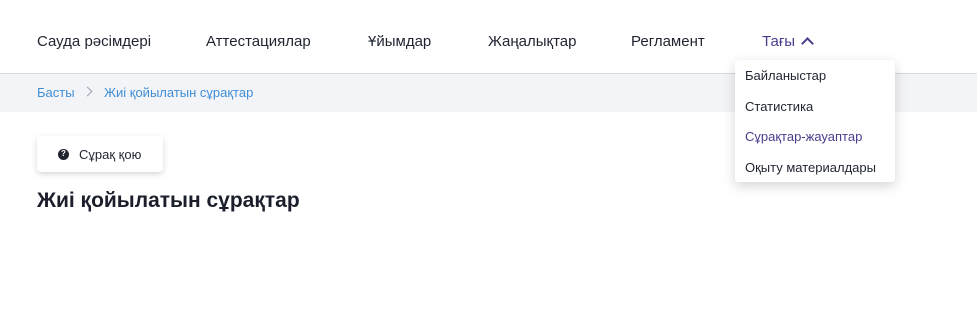  What do you see at coordinates (785, 76) in the screenshot?
I see `dropdown-item-contacts: Байланыстар` at bounding box center [785, 76].